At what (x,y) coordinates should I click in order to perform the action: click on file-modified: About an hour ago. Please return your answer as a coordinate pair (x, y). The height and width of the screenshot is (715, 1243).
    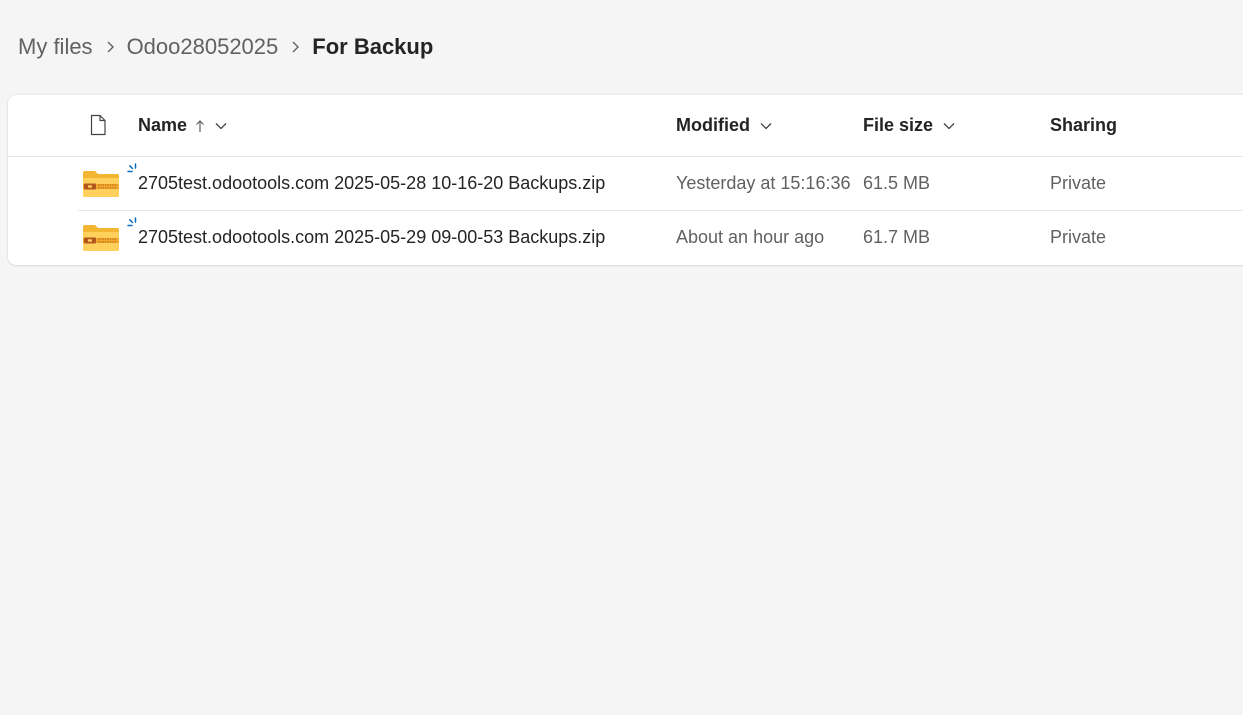
    Looking at the image, I should click on (750, 237).